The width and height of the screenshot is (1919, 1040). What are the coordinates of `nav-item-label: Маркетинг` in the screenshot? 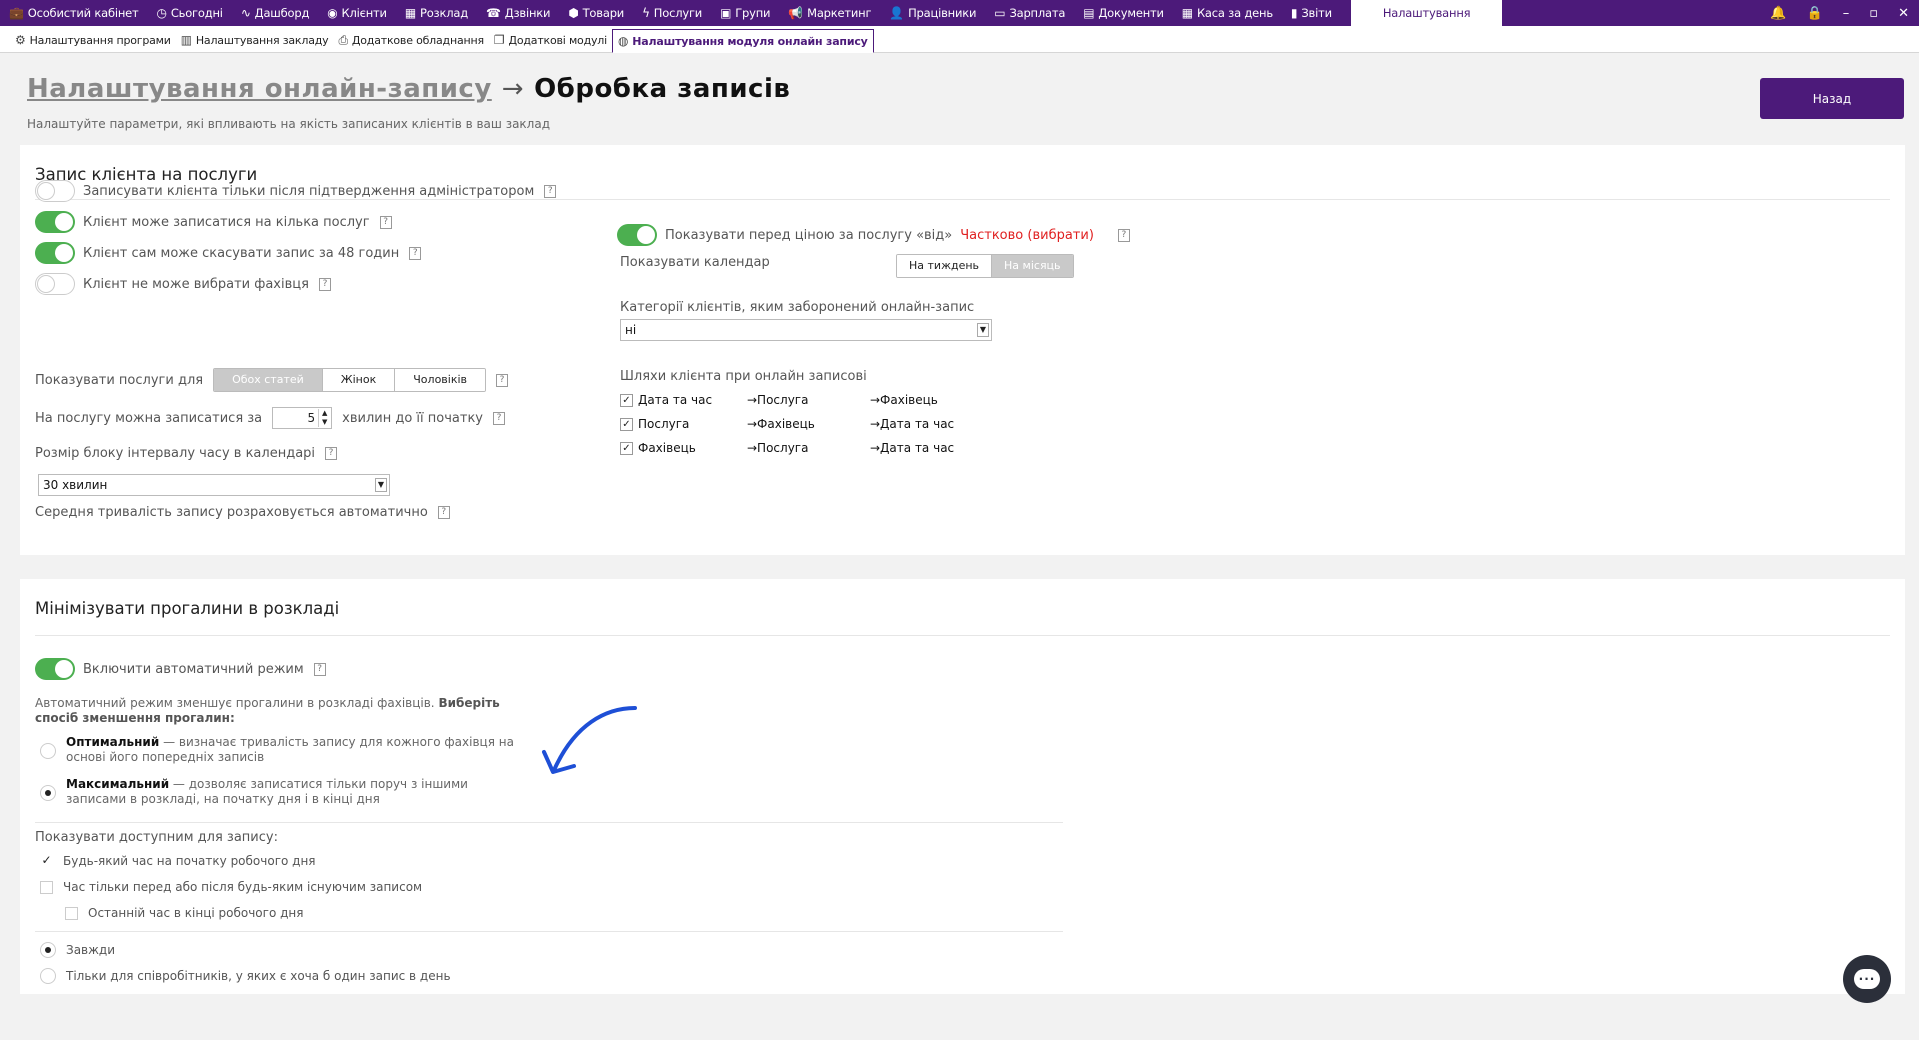 It's located at (839, 13).